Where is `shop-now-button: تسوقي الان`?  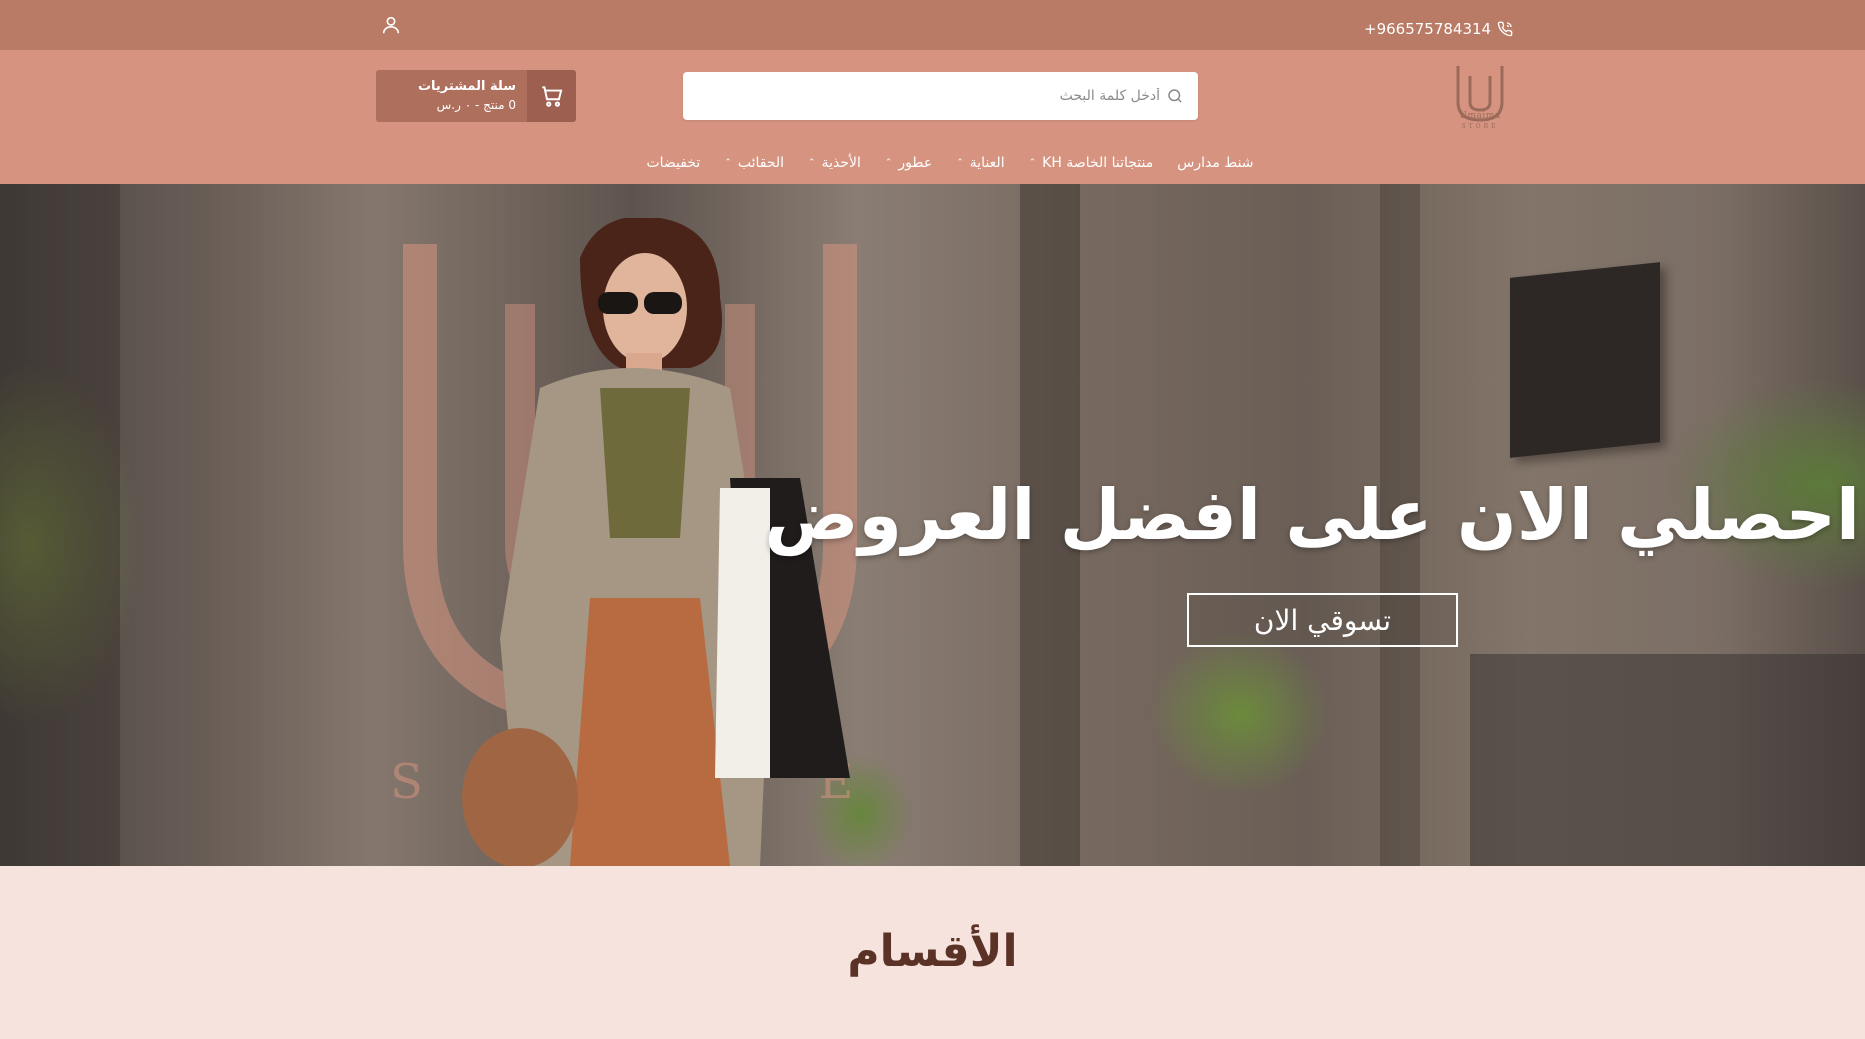
shop-now-button: تسوقي الان is located at coordinates (1322, 620).